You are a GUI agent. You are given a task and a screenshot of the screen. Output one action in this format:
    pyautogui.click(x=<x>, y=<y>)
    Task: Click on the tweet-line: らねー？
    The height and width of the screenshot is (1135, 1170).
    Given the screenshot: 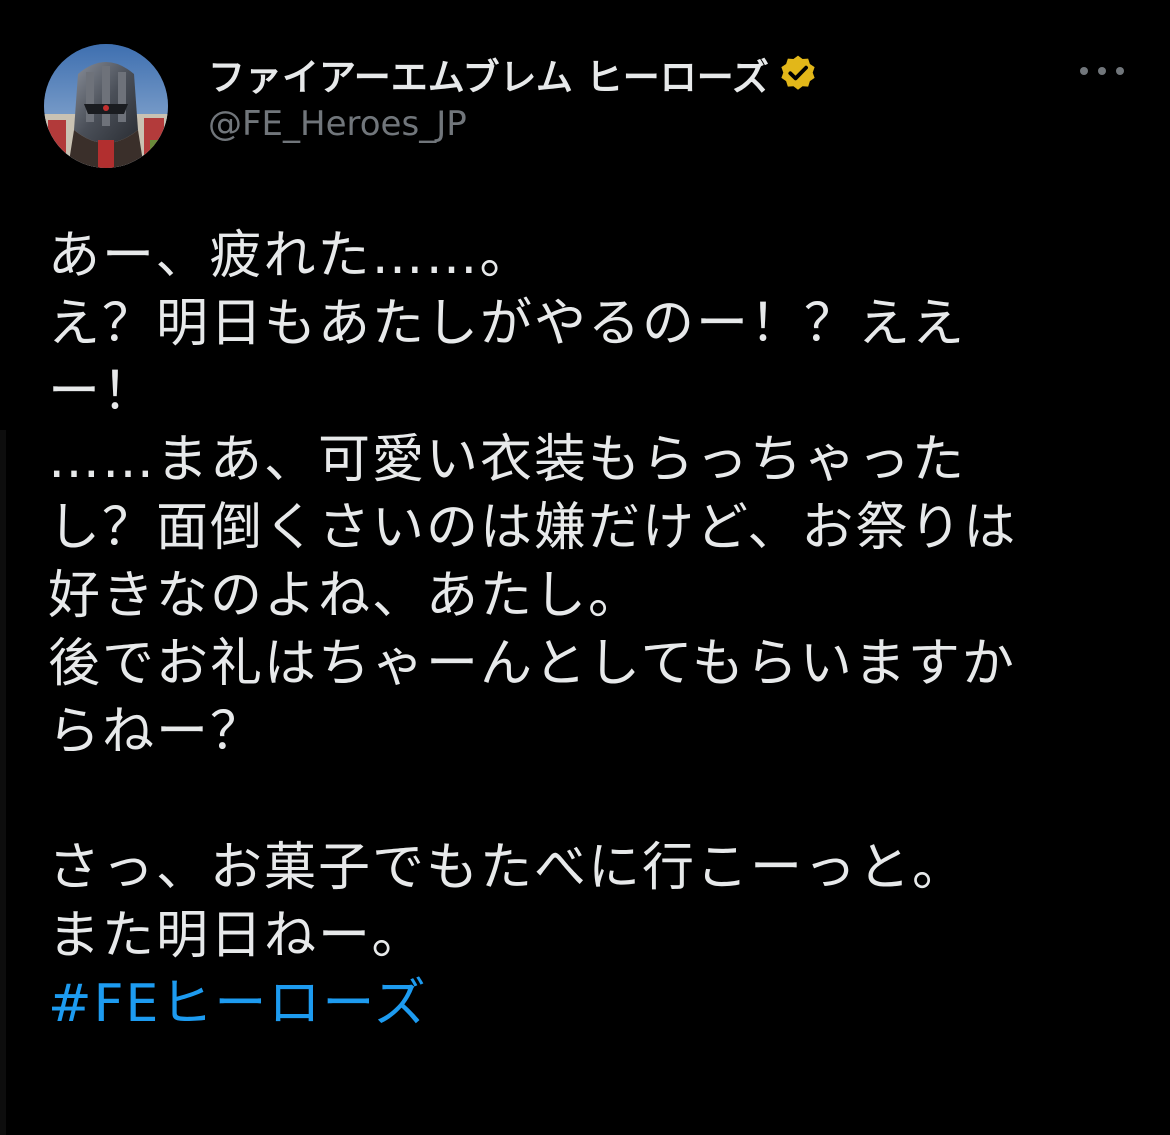 What is the action you would take?
    pyautogui.click(x=156, y=732)
    